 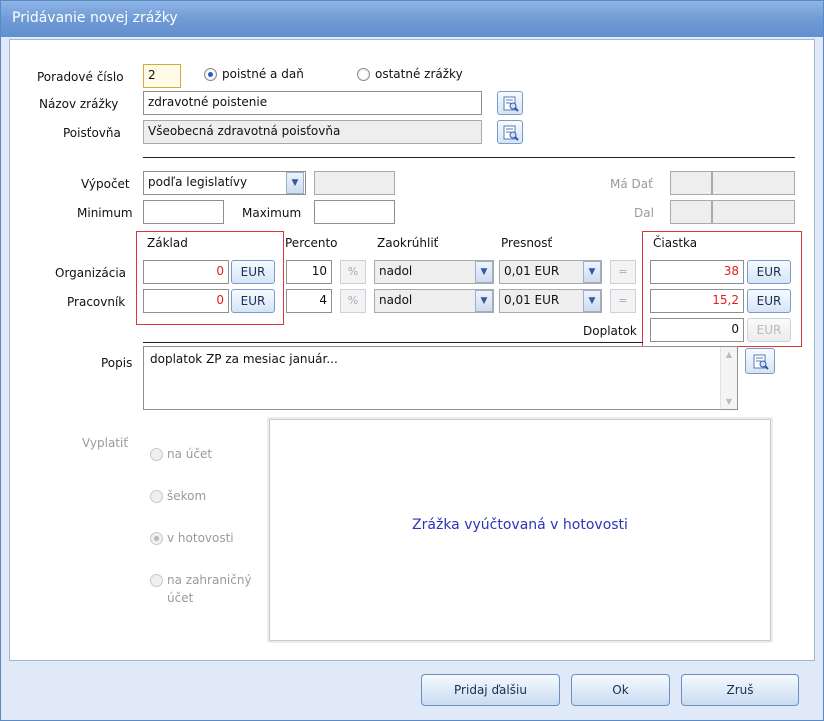 I want to click on pridaj-dalsiu-button: Pridaj ďalšiu, so click(x=490, y=690).